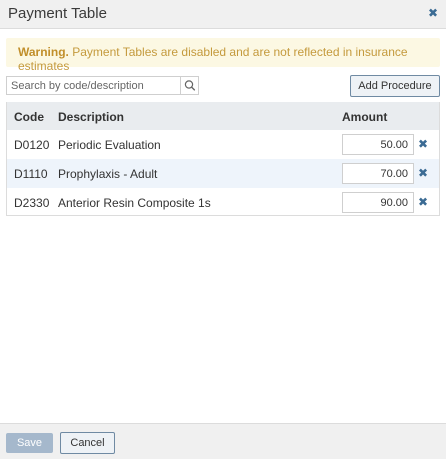 This screenshot has width=446, height=459. What do you see at coordinates (395, 86) in the screenshot?
I see `add-procedure-button: Add Procedure` at bounding box center [395, 86].